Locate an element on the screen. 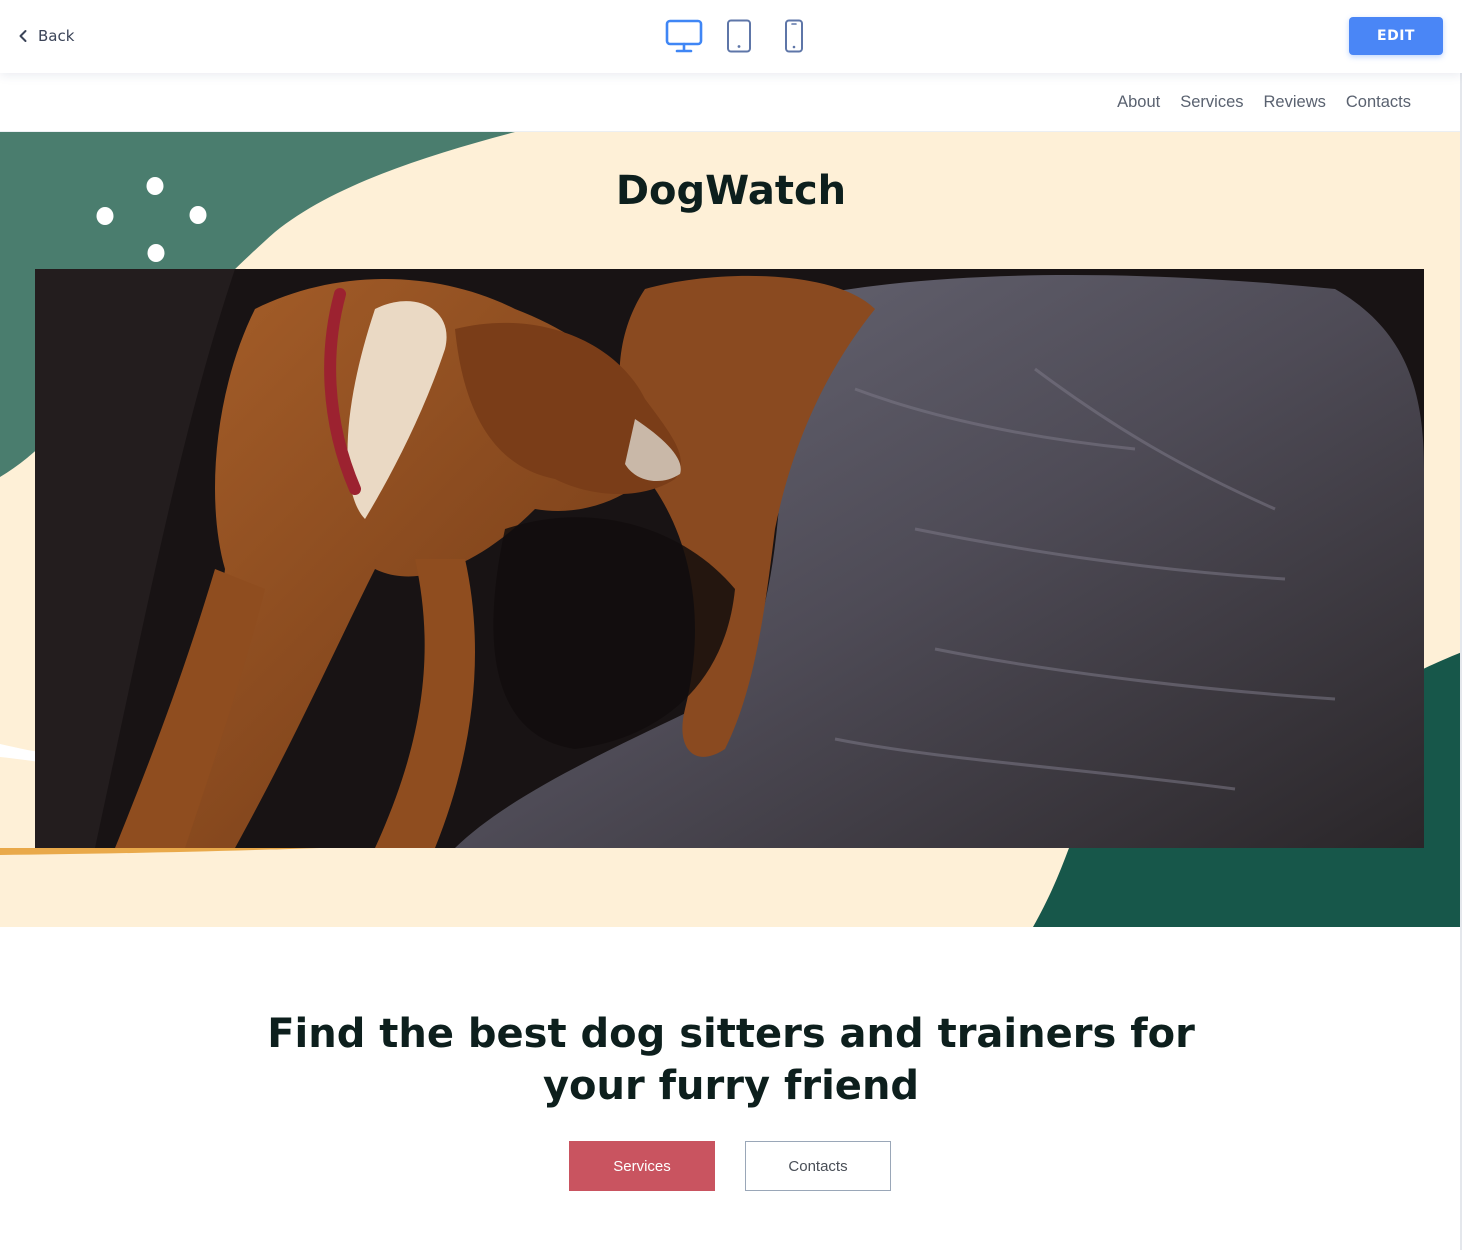 Image resolution: width=1462 pixels, height=1250 pixels. editor-toolbar: Back EDIT is located at coordinates (731, 36).